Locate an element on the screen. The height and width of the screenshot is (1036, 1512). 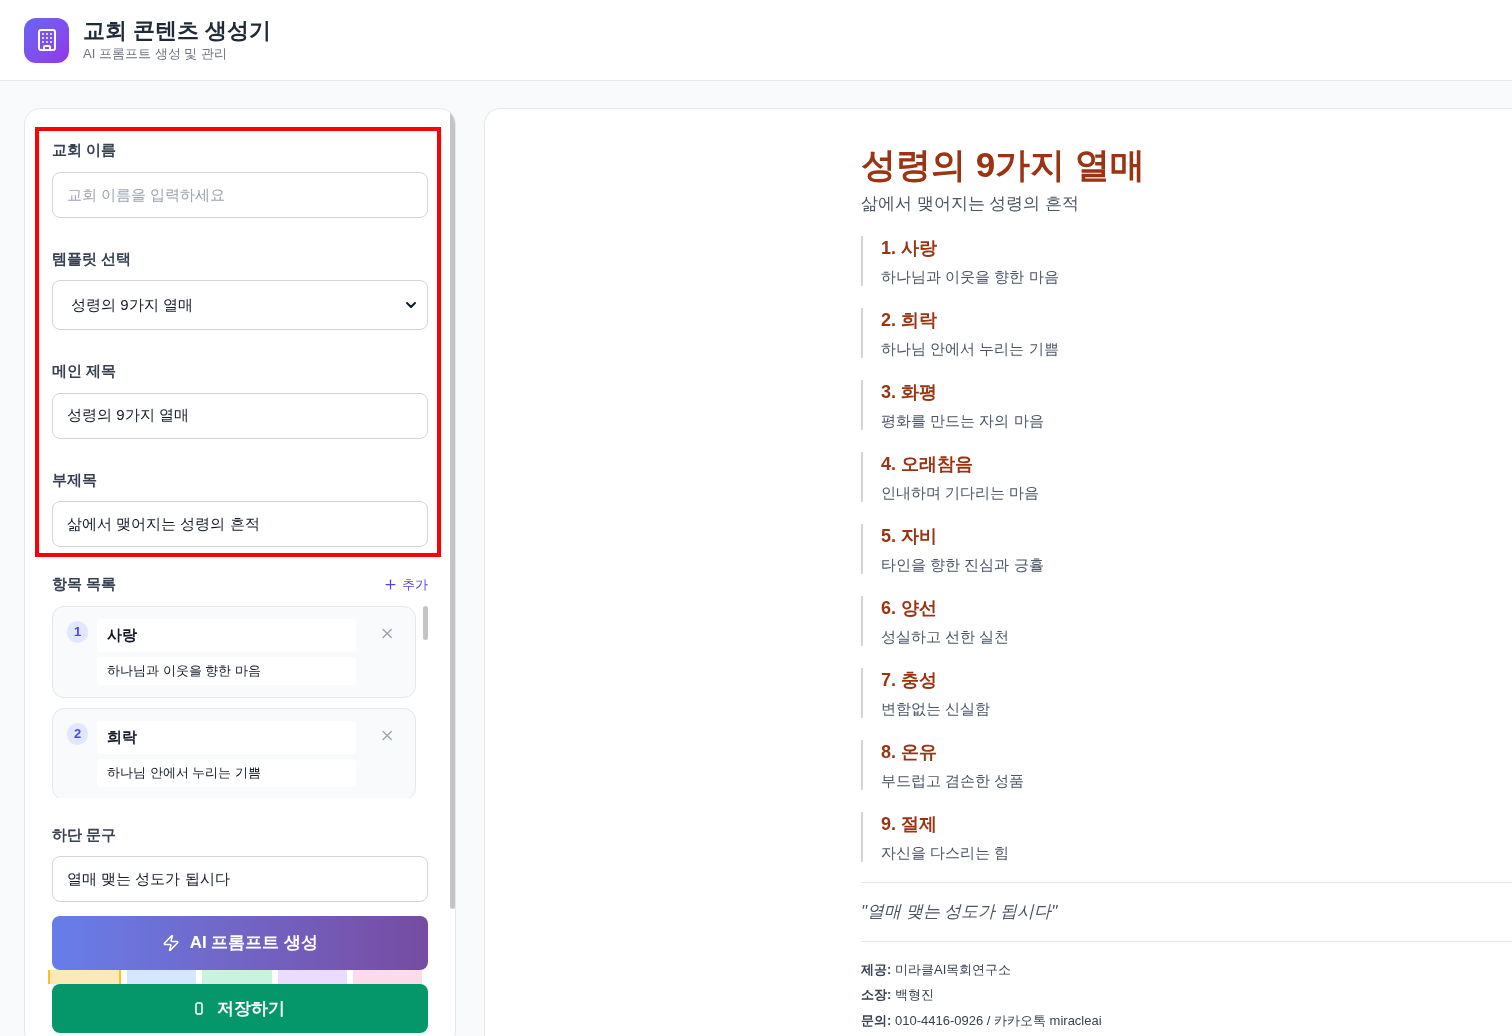
preview-item-description: 성실하고 선한 실천 is located at coordinates (946, 636).